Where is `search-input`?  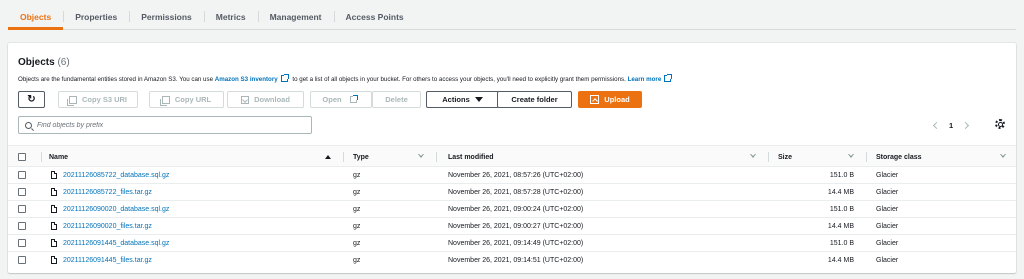 search-input is located at coordinates (167, 125).